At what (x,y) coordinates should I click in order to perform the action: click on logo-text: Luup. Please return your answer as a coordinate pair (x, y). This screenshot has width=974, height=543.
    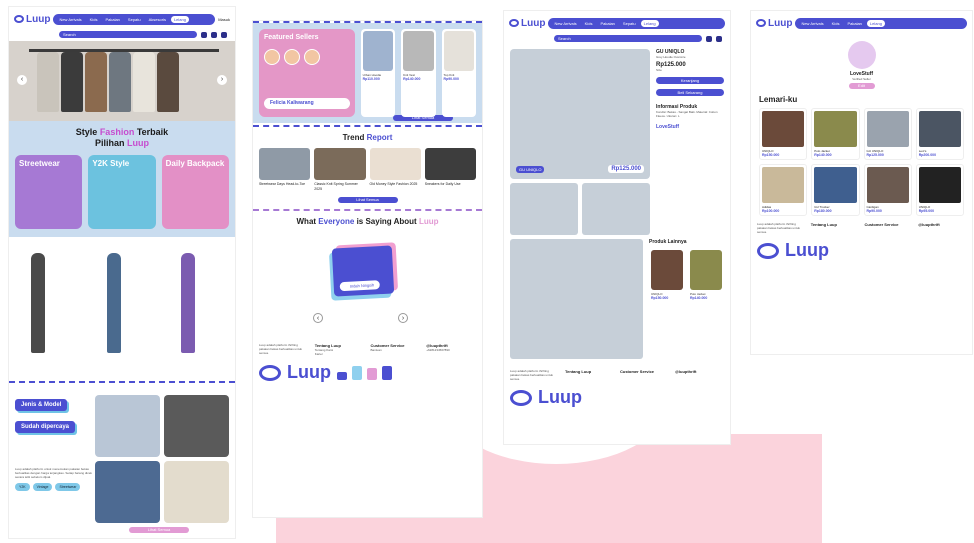
    Looking at the image, I should click on (780, 23).